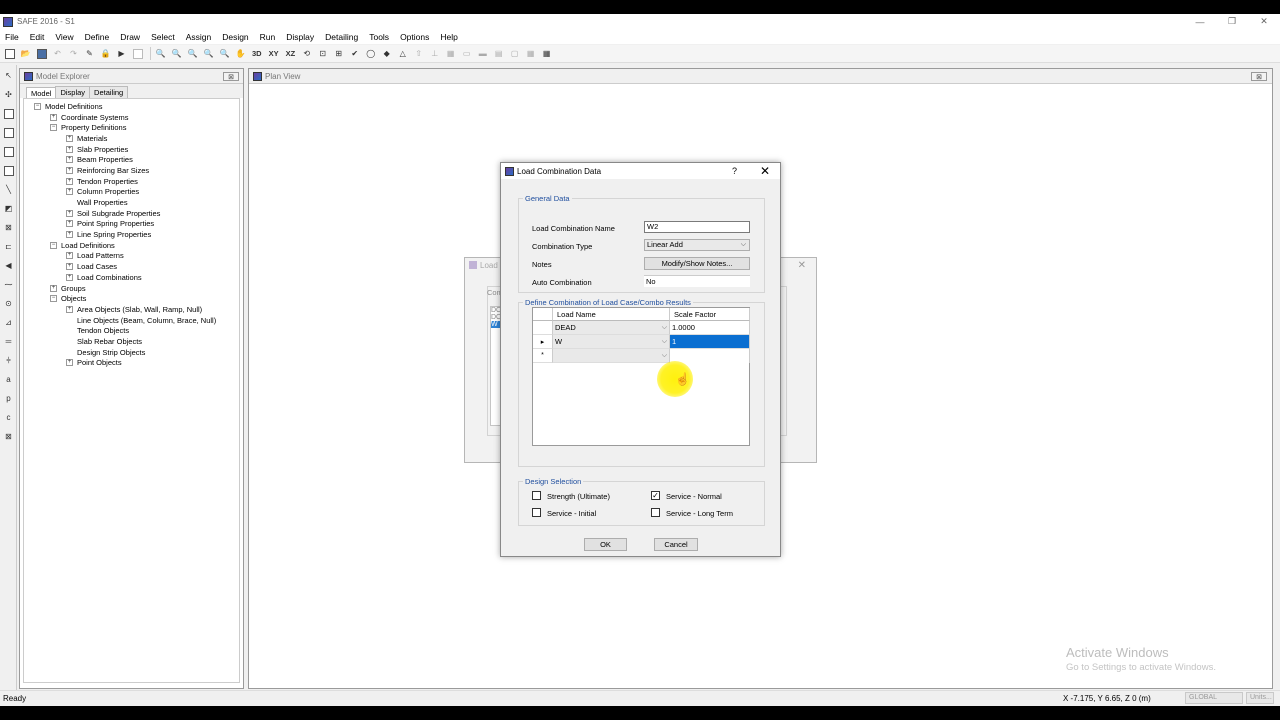 Image resolution: width=1280 pixels, height=720 pixels. Describe the element at coordinates (1259, 76) in the screenshot. I see `plan-view-close-button: ⊠` at that location.